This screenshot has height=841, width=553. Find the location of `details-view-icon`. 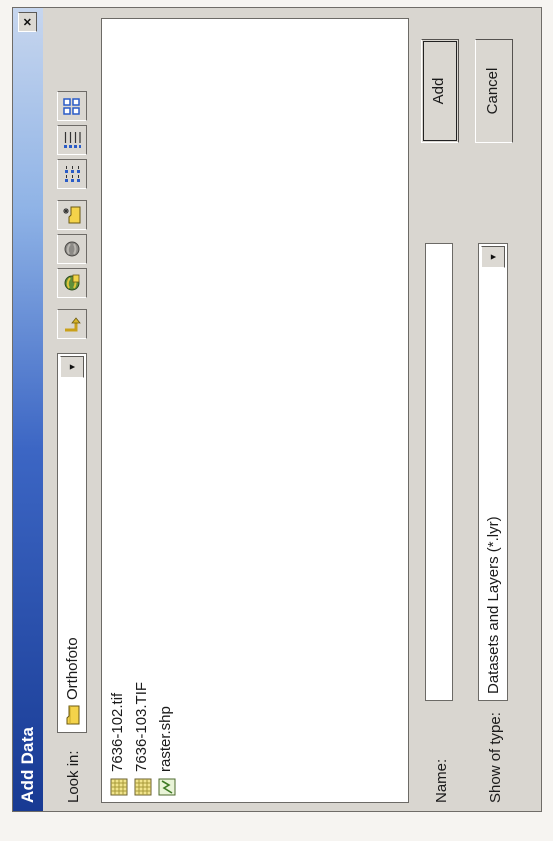

details-view-icon is located at coordinates (72, 140).